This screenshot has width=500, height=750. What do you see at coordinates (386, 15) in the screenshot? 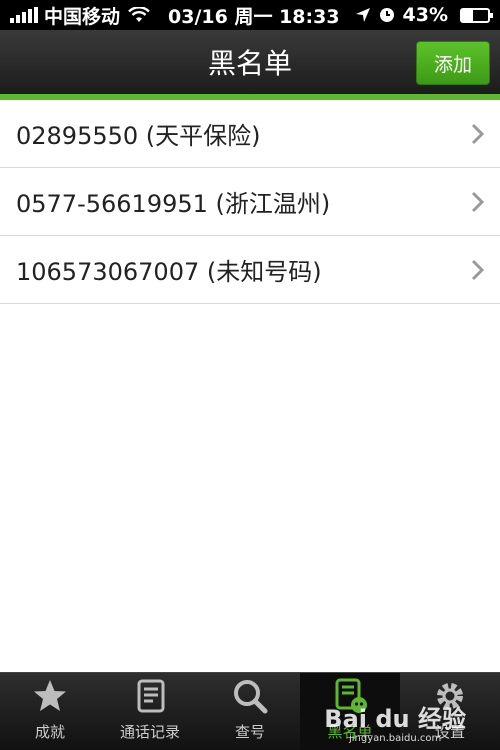
I see `alarm-clock-icon` at bounding box center [386, 15].